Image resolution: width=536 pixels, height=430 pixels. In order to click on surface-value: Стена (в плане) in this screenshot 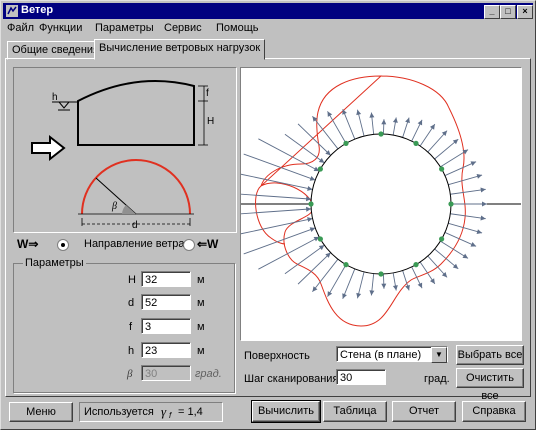, I will do `click(381, 355)`.